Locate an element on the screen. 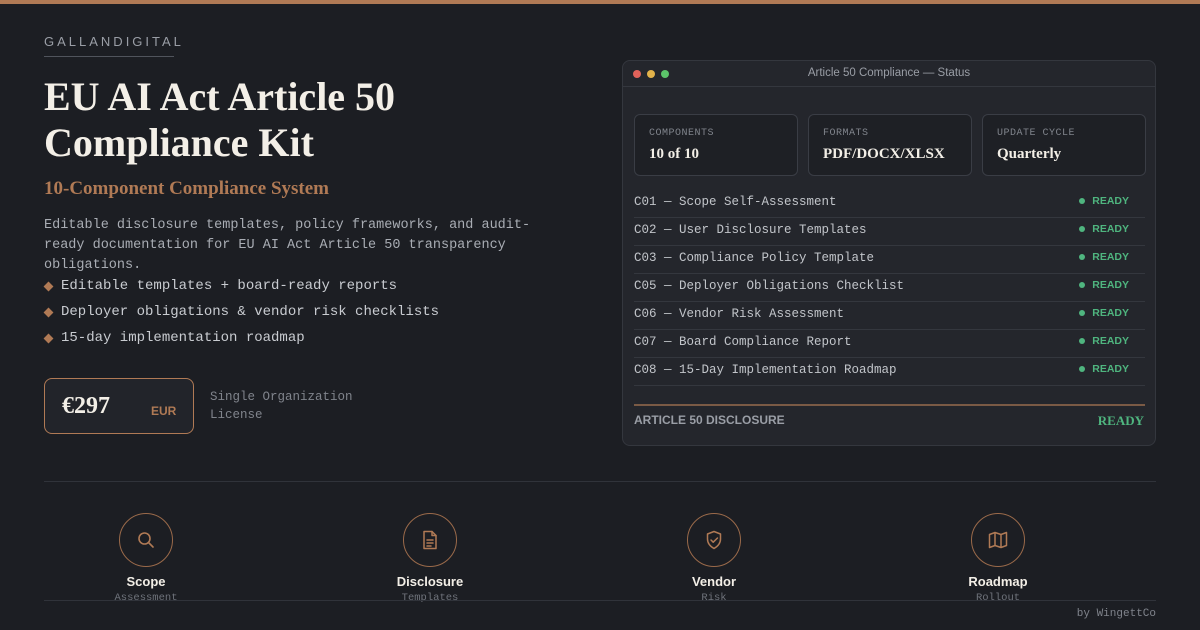  section-divider is located at coordinates (600, 481).